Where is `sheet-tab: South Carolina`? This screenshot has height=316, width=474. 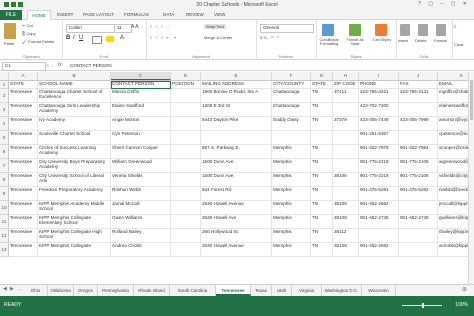 sheet-tab: South Carolina is located at coordinates (193, 290).